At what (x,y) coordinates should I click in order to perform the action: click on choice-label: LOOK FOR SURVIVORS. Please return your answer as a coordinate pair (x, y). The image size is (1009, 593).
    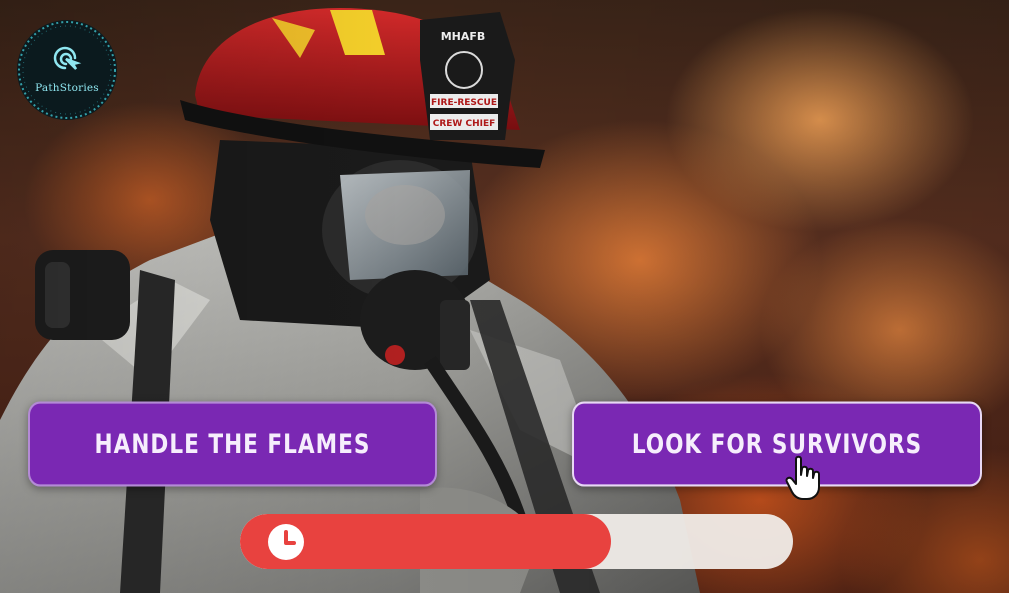
    Looking at the image, I should click on (777, 444).